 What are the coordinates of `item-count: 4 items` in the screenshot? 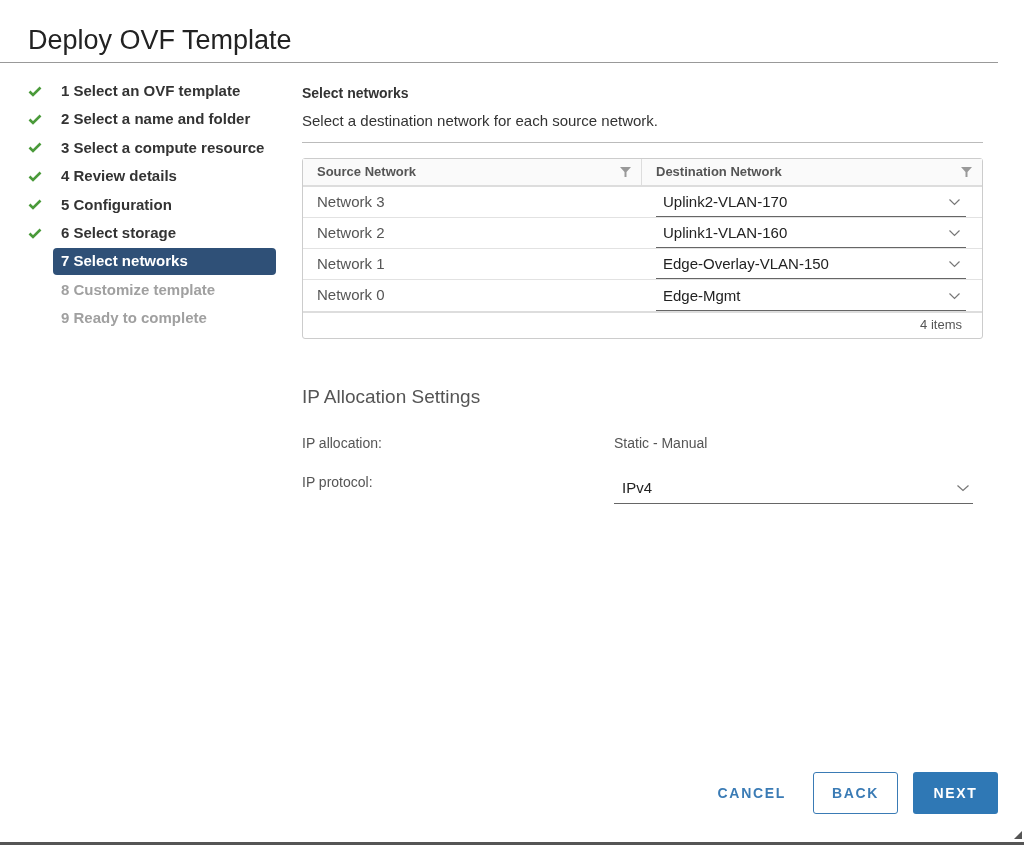 It's located at (941, 325).